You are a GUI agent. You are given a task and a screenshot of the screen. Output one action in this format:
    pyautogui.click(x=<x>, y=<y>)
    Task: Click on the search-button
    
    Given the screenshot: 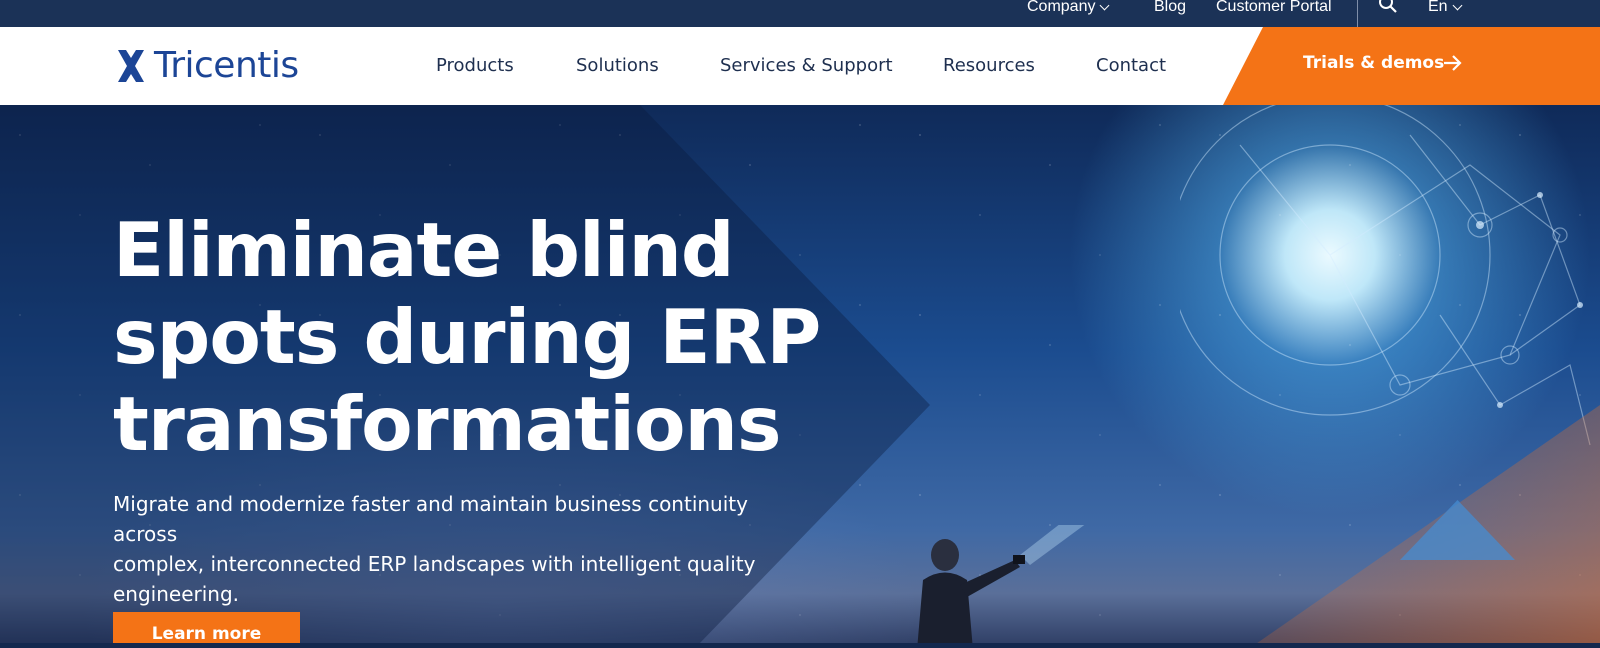 What is the action you would take?
    pyautogui.click(x=1388, y=6)
    